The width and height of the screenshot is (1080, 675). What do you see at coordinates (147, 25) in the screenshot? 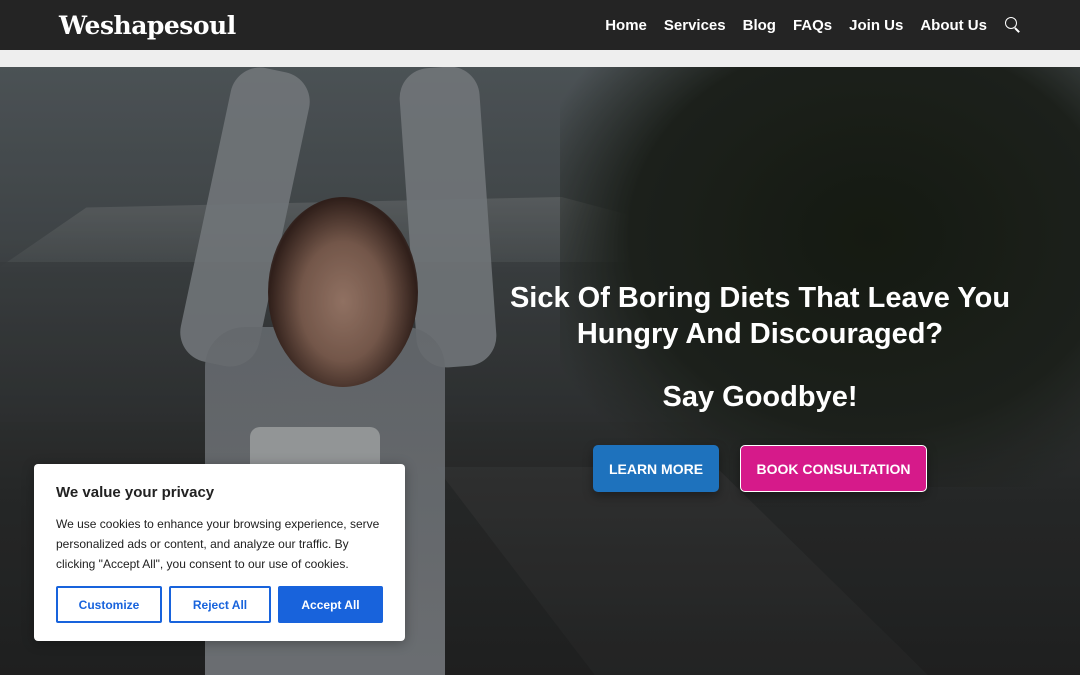
I see `site-logo: Weshapesoul` at bounding box center [147, 25].